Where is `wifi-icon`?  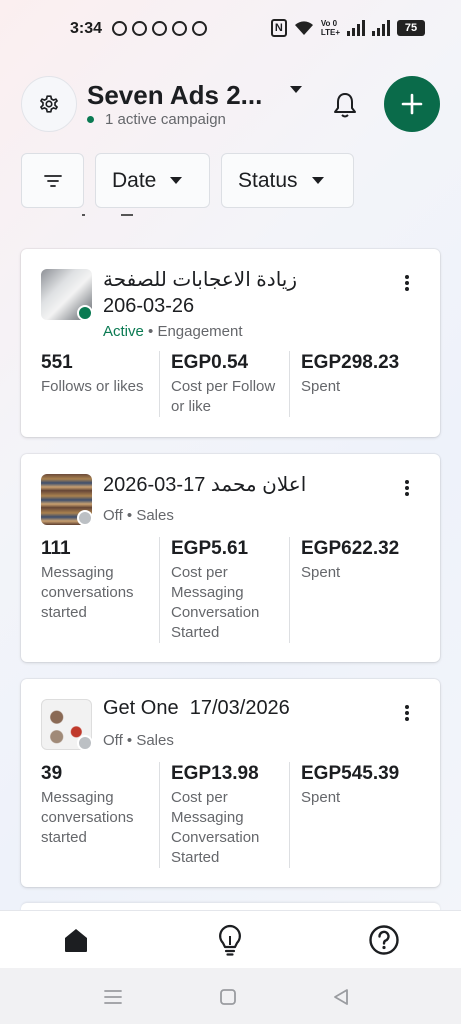
wifi-icon is located at coordinates (303, 28).